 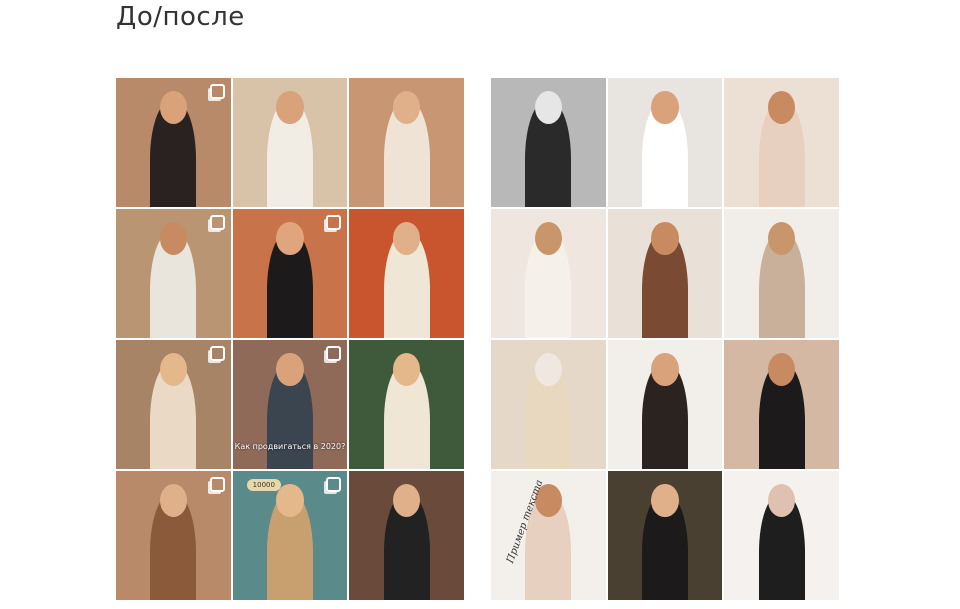 What do you see at coordinates (180, 17) in the screenshot?
I see `section-title: До/после` at bounding box center [180, 17].